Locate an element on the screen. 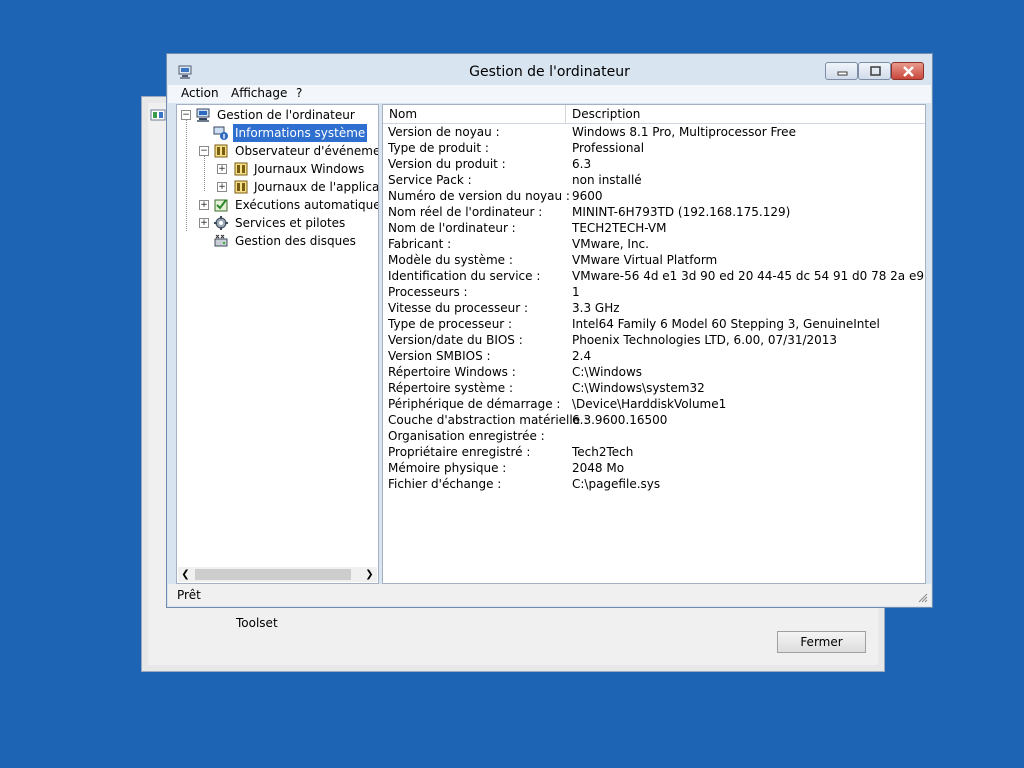 The image size is (1024, 768). menu-action: Action is located at coordinates (200, 93).